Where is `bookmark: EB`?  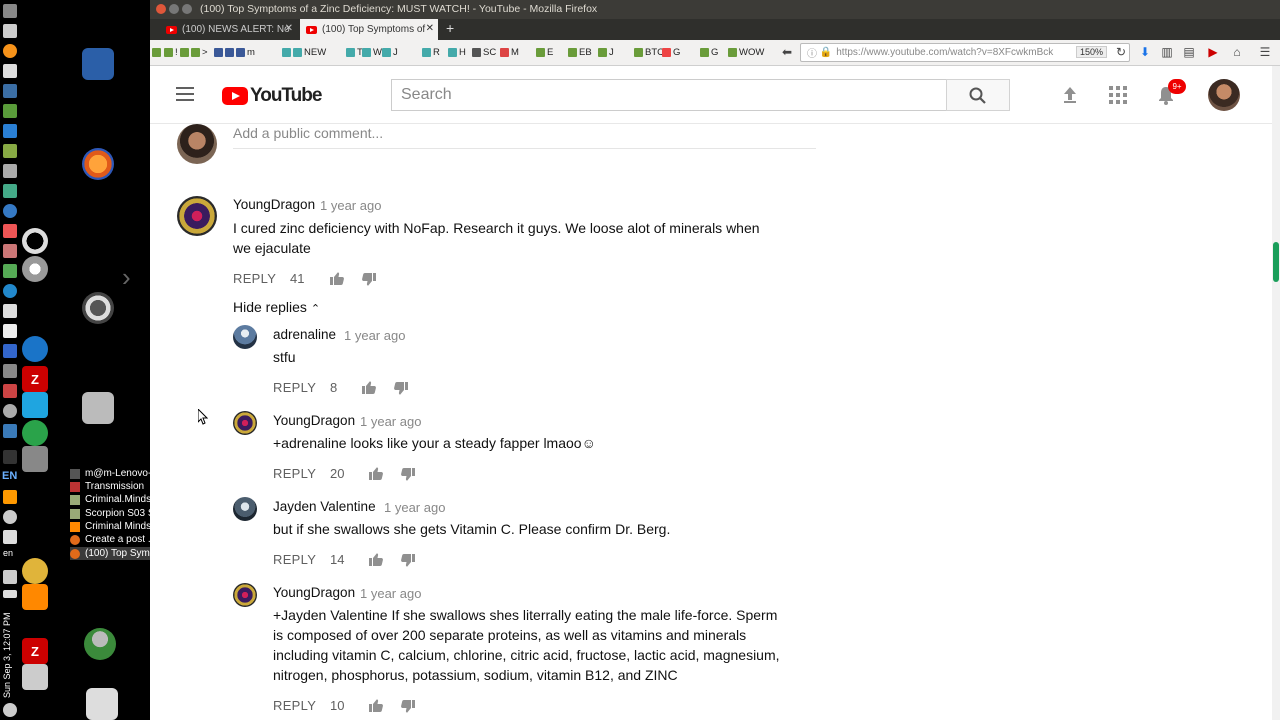
bookmark: EB is located at coordinates (580, 52).